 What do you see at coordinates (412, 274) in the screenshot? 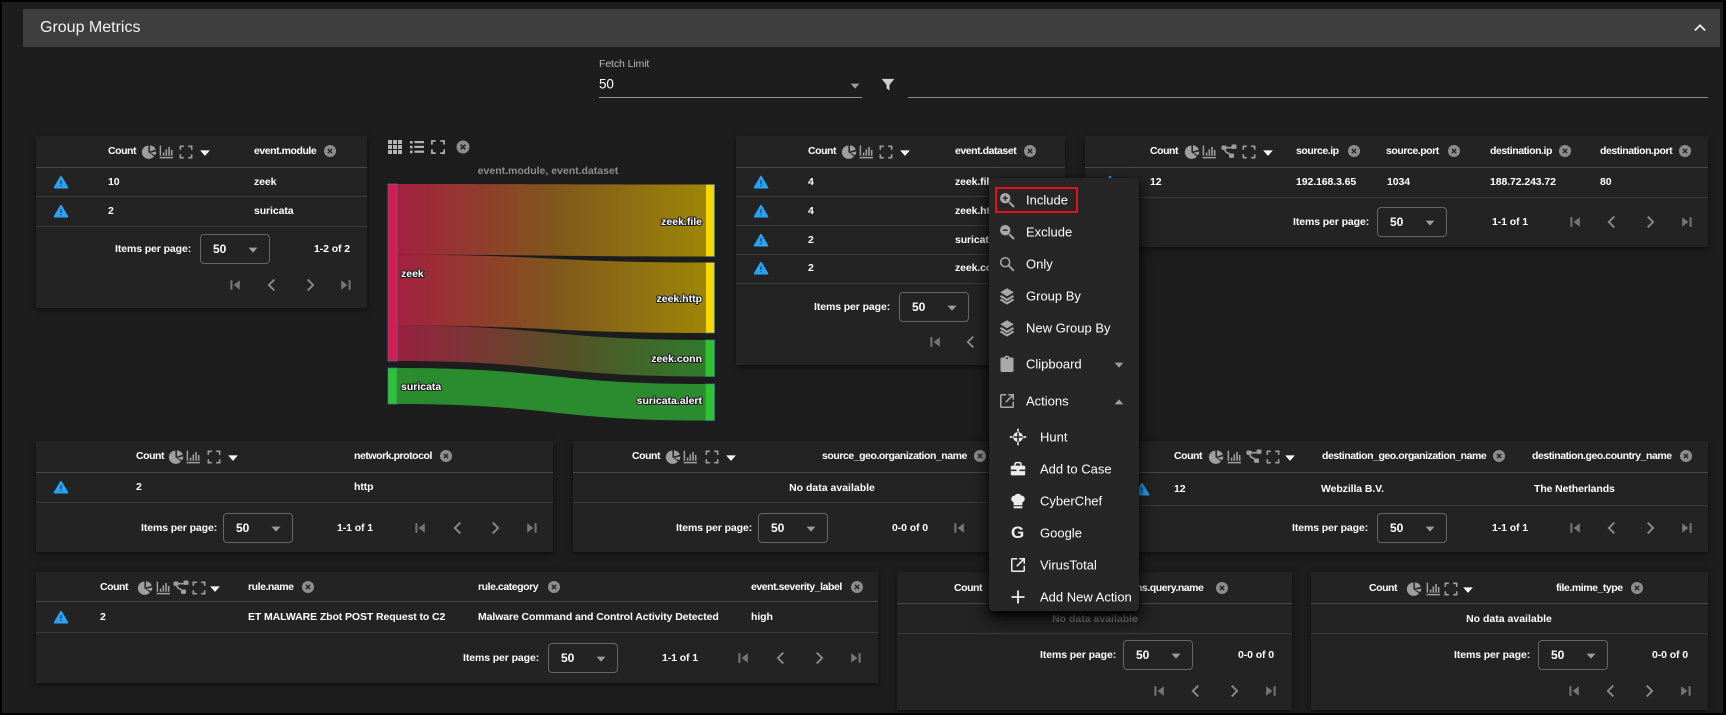
I see `svg-text: zeek` at bounding box center [412, 274].